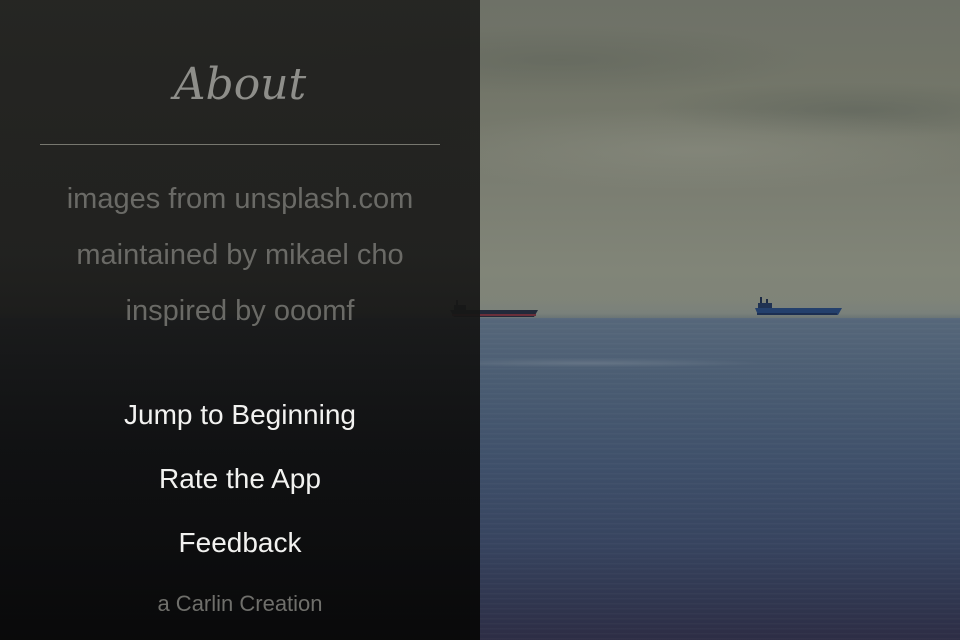 The height and width of the screenshot is (640, 960). I want to click on credit-inspiration: inspired by ooomf, so click(240, 311).